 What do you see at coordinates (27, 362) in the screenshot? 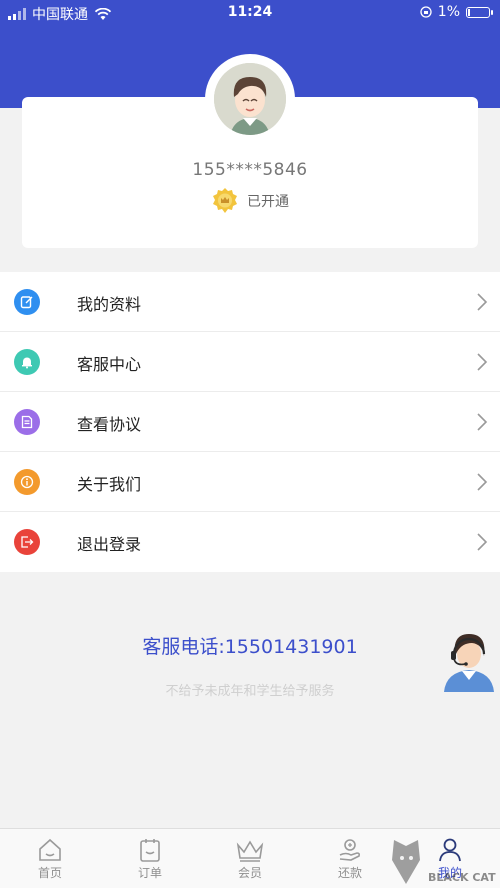
I see `bell-icon` at bounding box center [27, 362].